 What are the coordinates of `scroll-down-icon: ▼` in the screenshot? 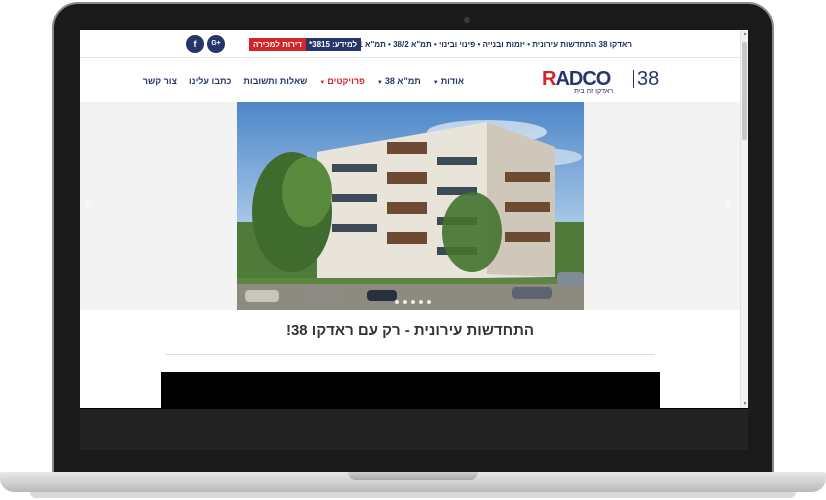 It's located at (744, 404).